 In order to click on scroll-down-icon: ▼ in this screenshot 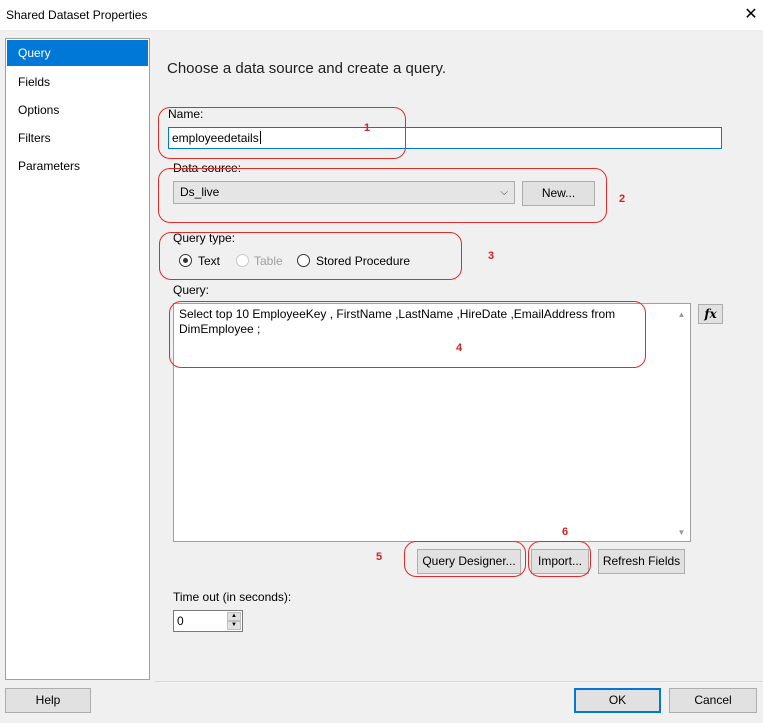, I will do `click(681, 532)`.